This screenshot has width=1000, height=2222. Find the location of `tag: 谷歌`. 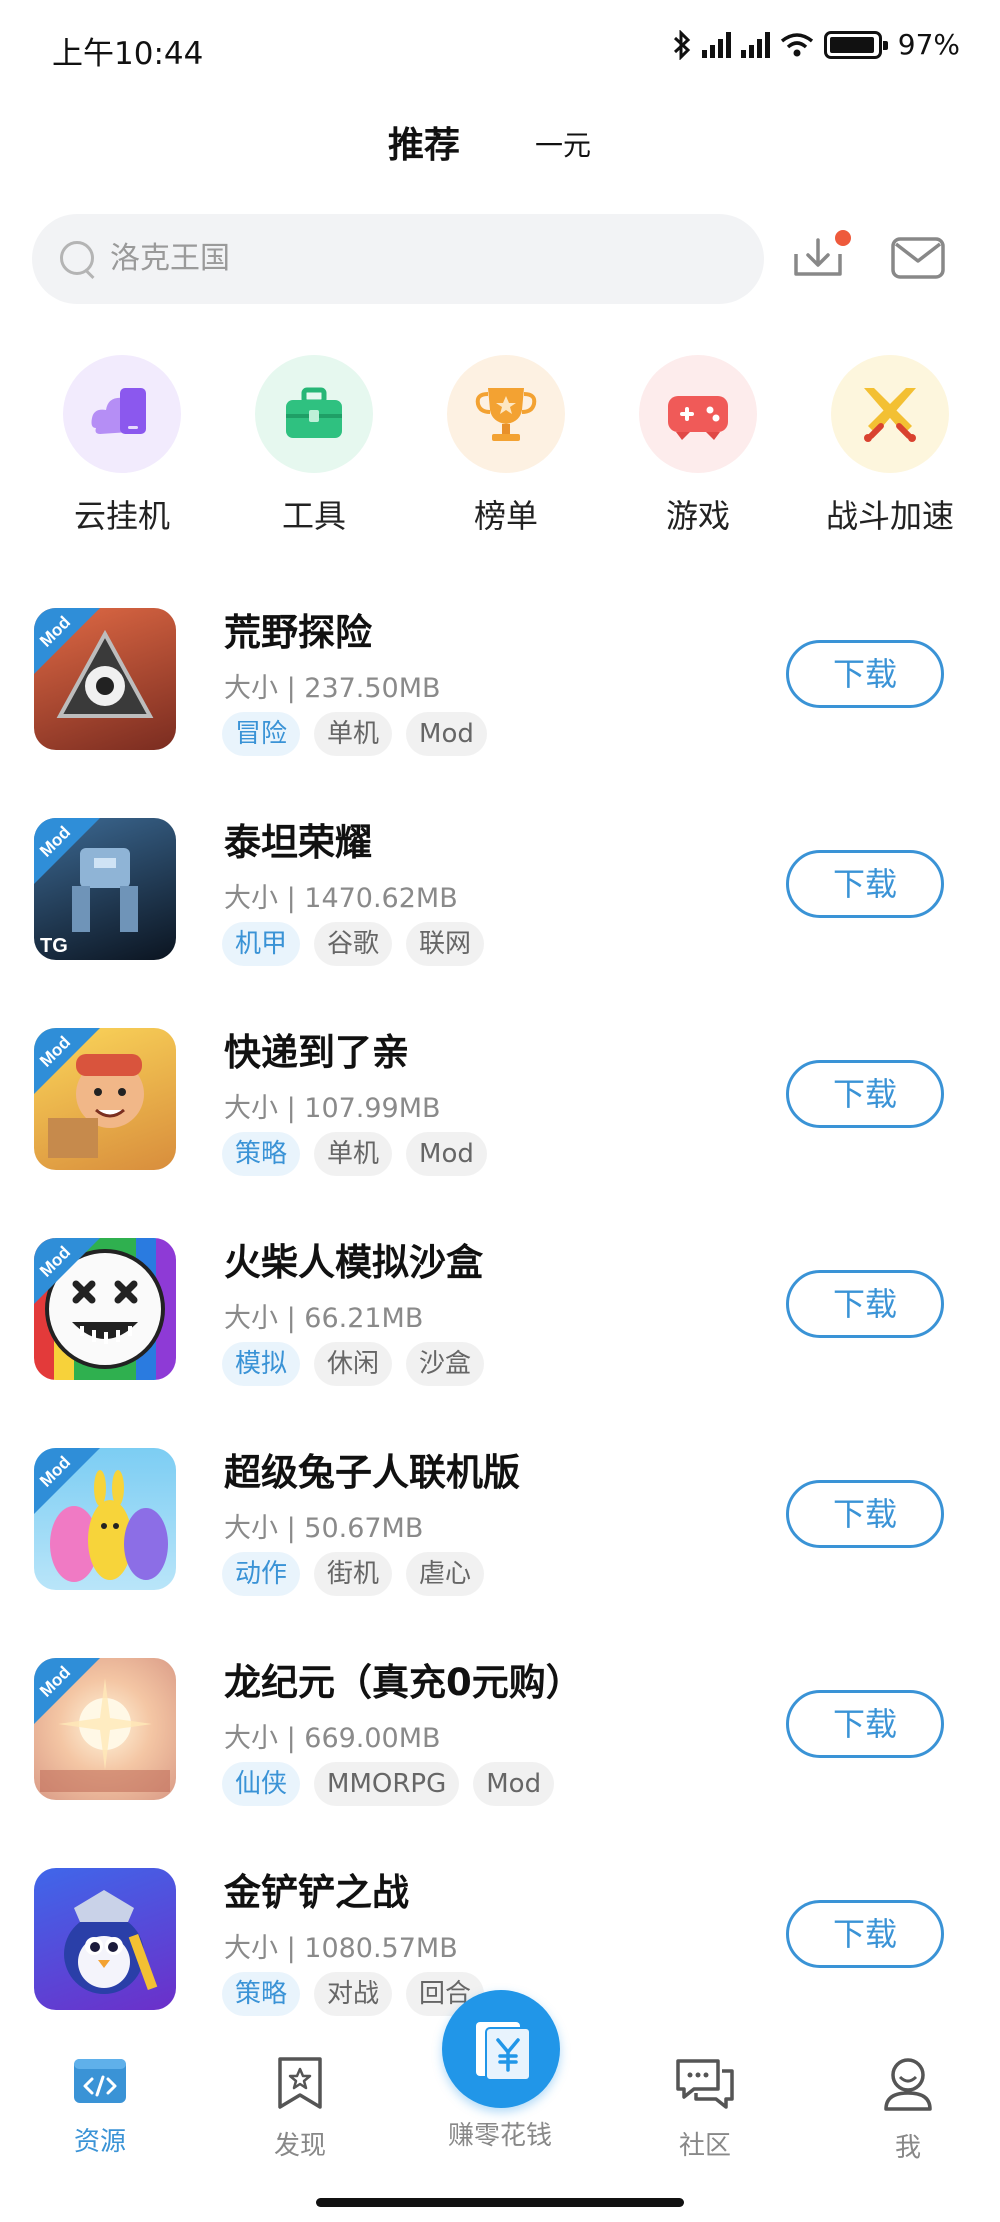

tag: 谷歌 is located at coordinates (353, 944).